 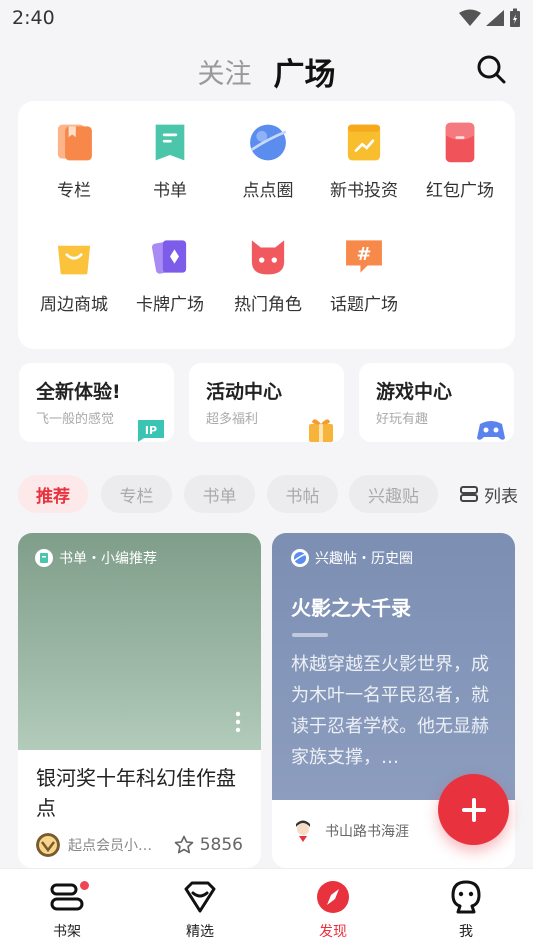 What do you see at coordinates (33, 18) in the screenshot?
I see `status-time: 2:40` at bounding box center [33, 18].